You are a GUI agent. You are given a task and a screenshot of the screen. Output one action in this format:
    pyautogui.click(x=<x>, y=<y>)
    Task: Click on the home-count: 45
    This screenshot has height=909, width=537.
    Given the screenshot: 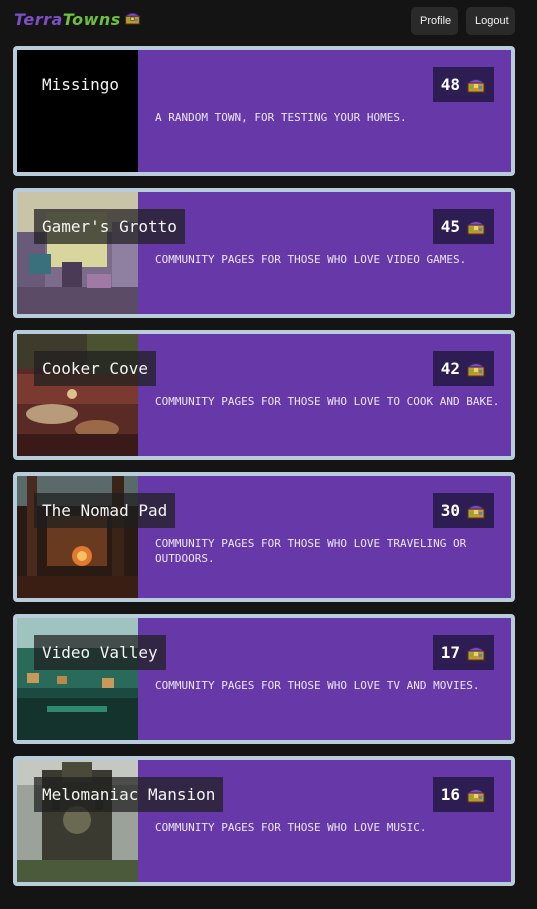 What is the action you would take?
    pyautogui.click(x=450, y=226)
    